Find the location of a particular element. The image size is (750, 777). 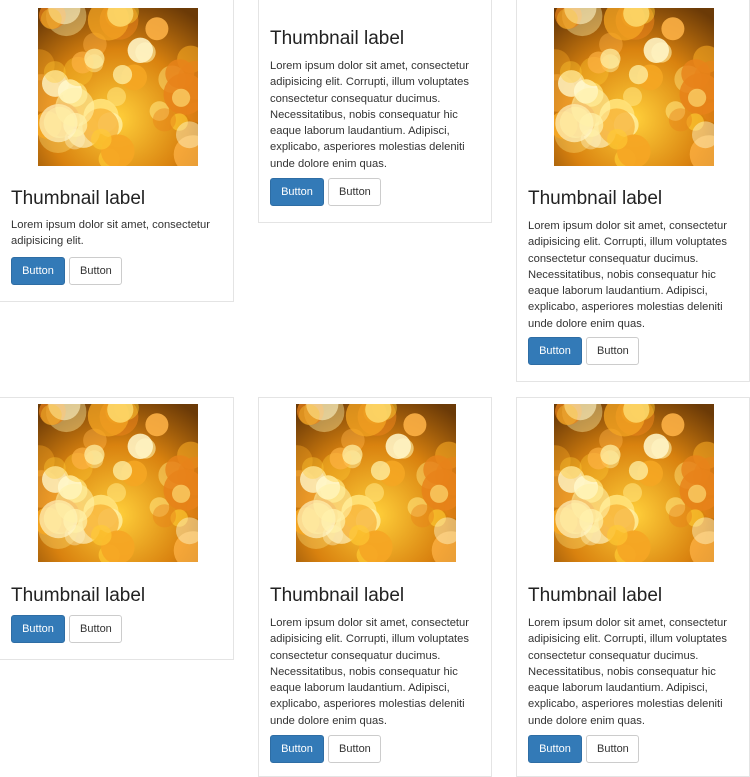

thumbnail-card: Thumbnail label Button Button is located at coordinates (117, 528).